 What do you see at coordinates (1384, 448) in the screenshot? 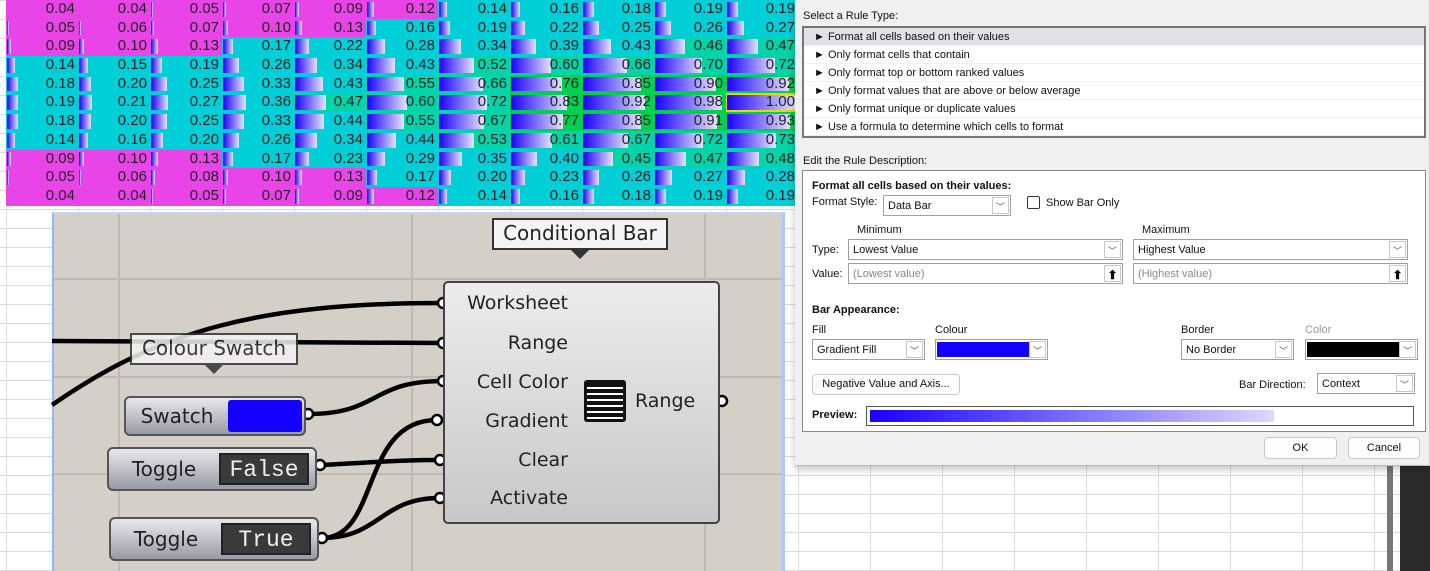
I see `cancel-button: Cancel` at bounding box center [1384, 448].